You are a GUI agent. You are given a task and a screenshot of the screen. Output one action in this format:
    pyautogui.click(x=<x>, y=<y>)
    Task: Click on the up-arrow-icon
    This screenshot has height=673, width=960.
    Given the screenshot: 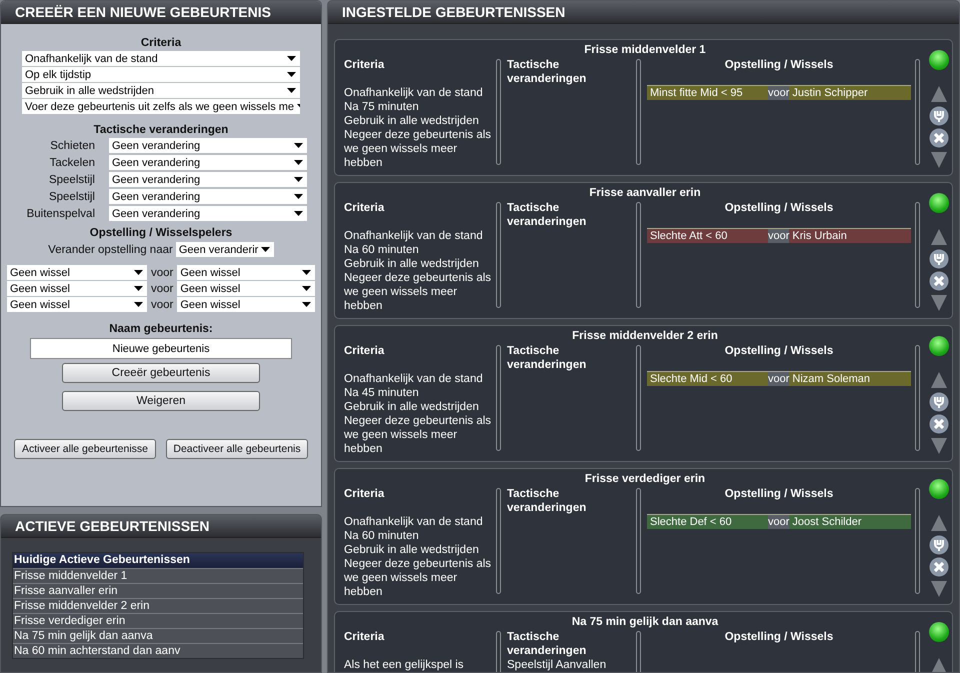 What is the action you would take?
    pyautogui.click(x=939, y=664)
    